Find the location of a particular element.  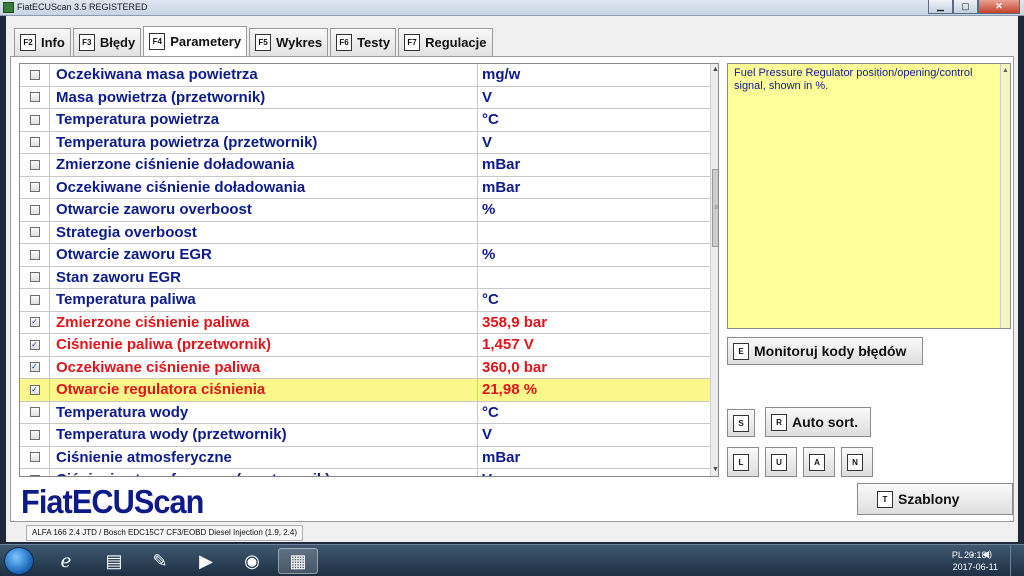

parameter-name: Otwarcie zaworu overboost is located at coordinates (264, 210).